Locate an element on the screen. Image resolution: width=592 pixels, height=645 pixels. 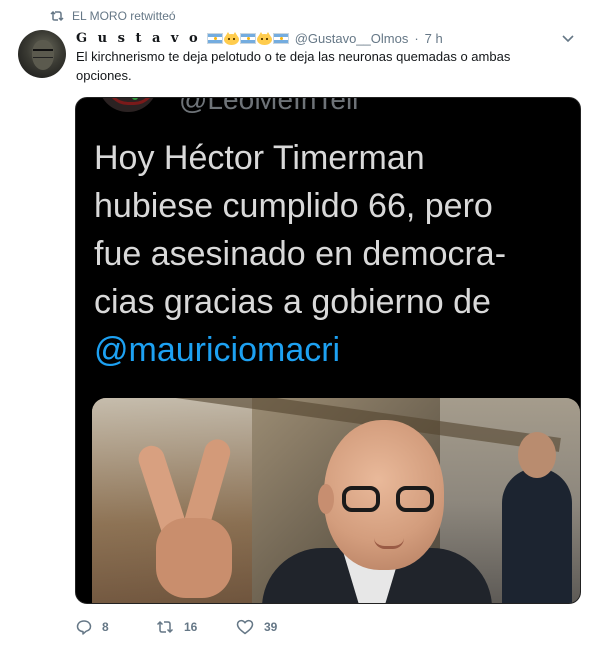
user-handle: @Gustavo__Olmos is located at coordinates (352, 38).